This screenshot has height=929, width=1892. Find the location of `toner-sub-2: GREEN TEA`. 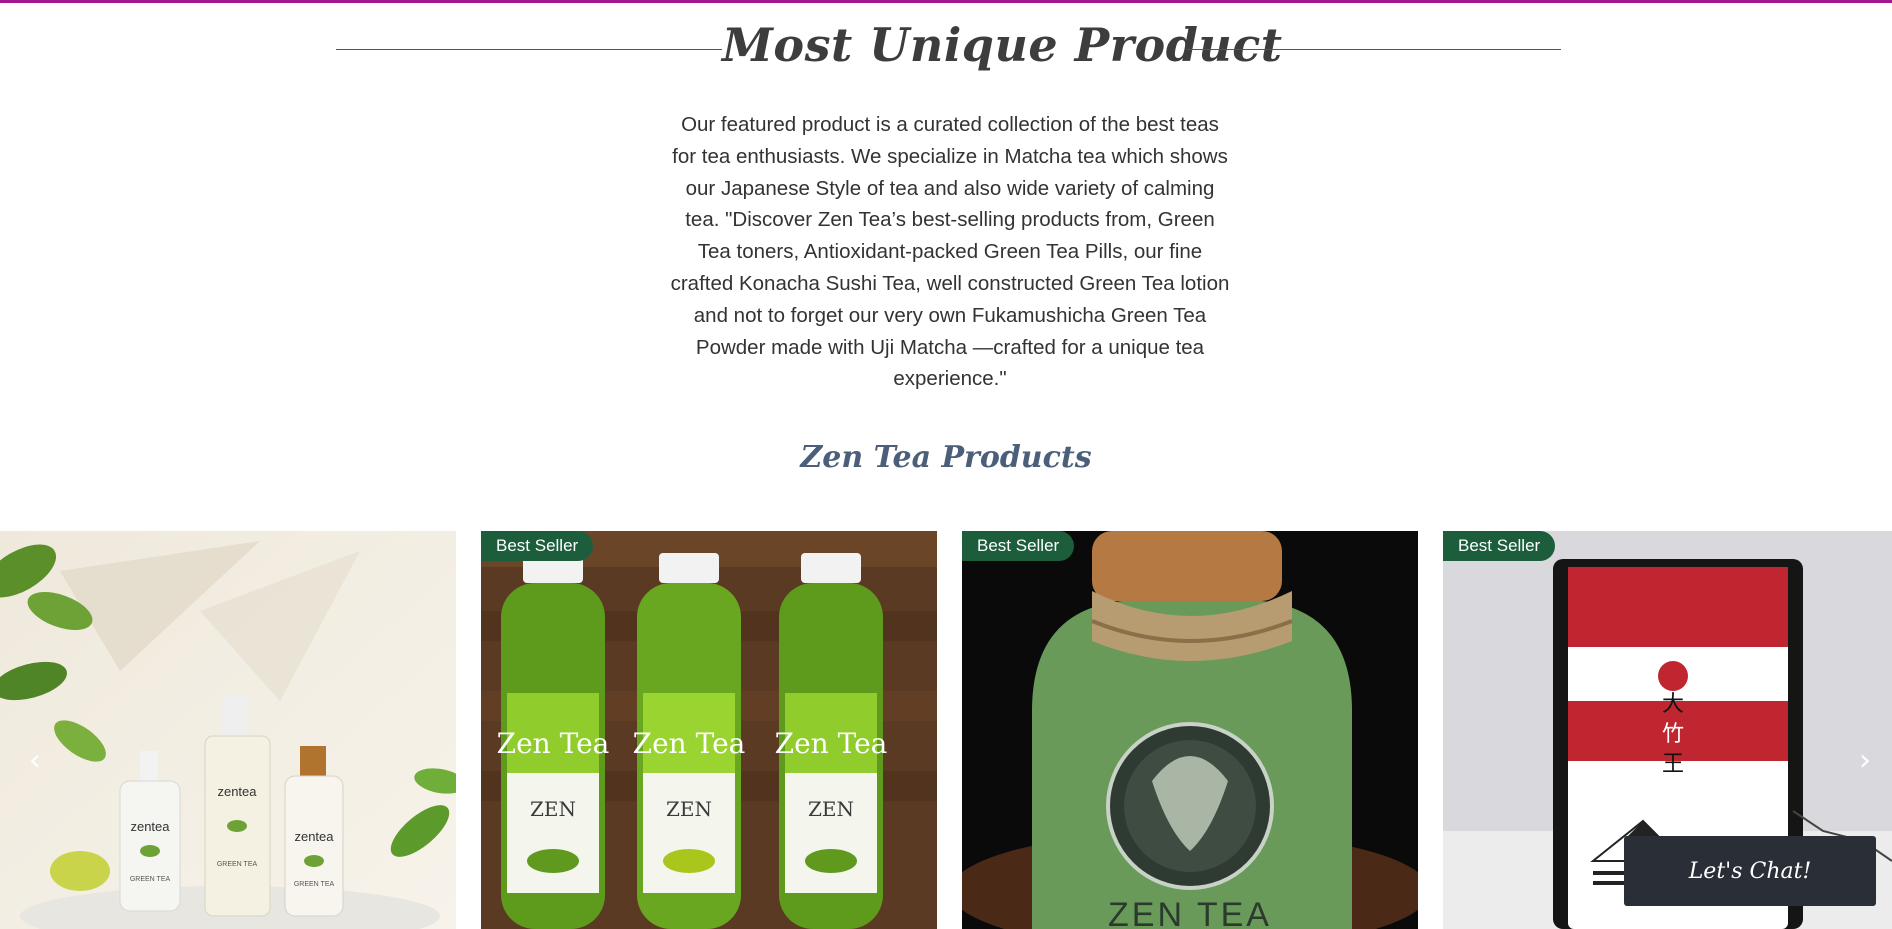

toner-sub-2: GREEN TEA is located at coordinates (237, 864).